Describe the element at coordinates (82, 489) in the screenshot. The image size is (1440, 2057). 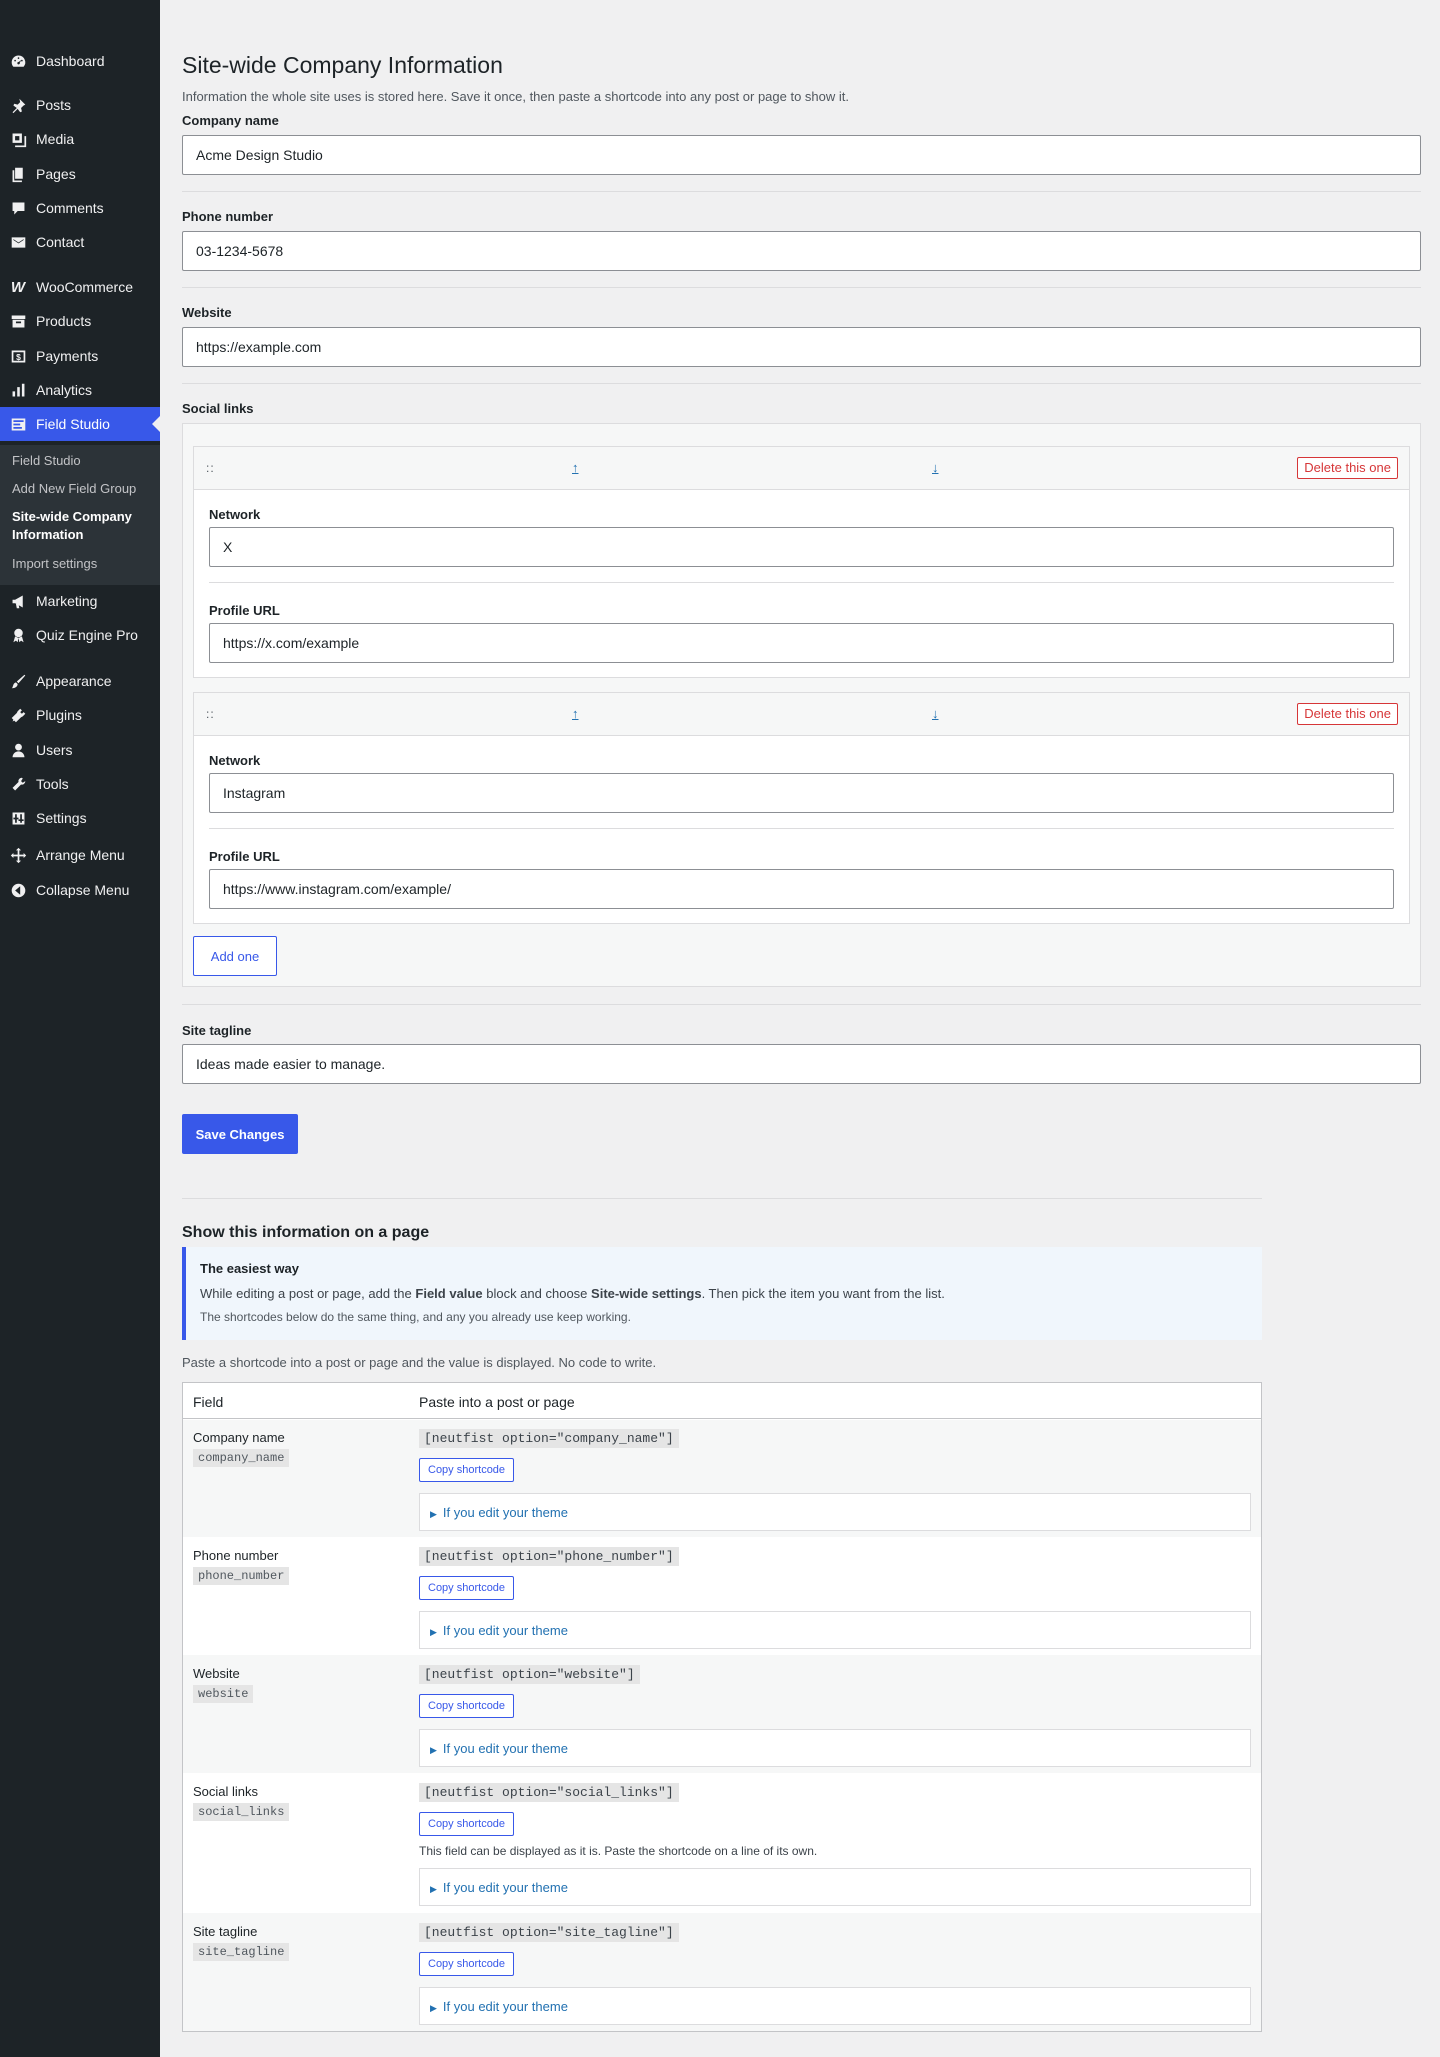
I see `submenu-item-add-new-field-group: Add New Field Group` at that location.